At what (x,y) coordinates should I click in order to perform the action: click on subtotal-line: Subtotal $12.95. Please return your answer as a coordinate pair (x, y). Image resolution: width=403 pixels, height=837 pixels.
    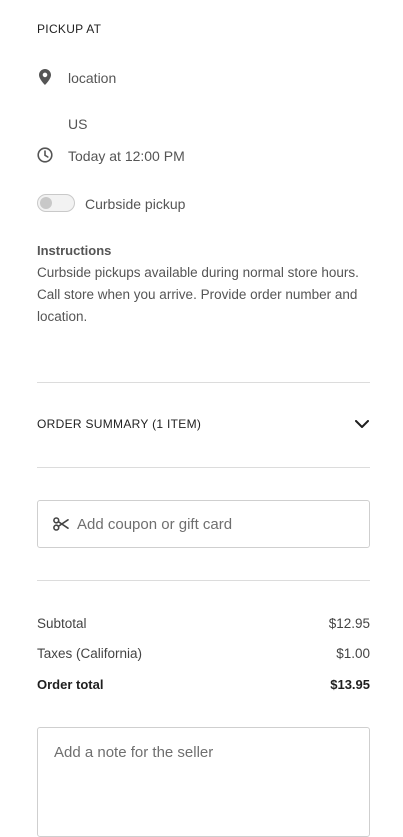
    Looking at the image, I should click on (203, 623).